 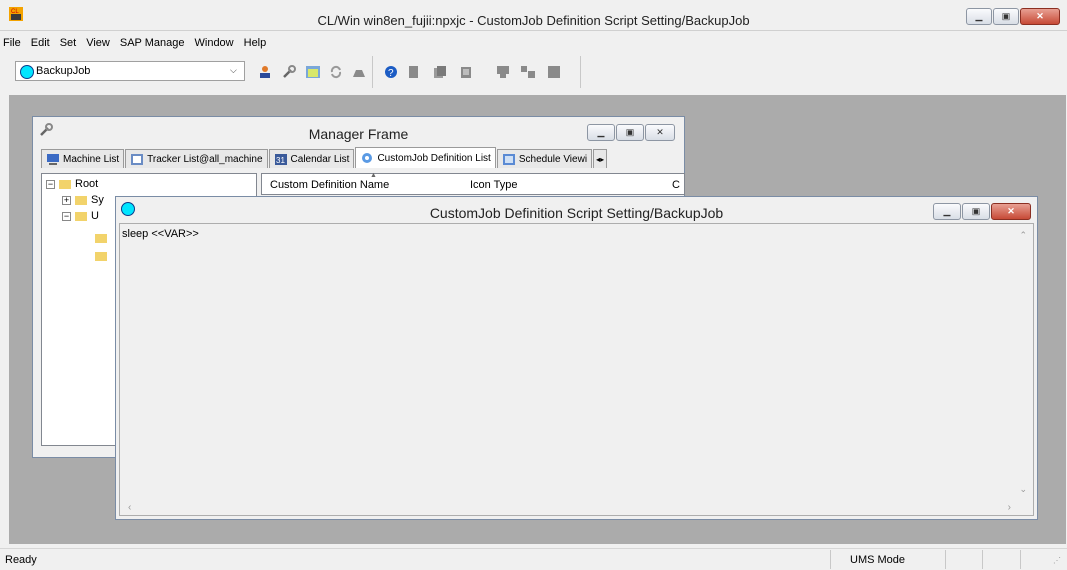 I want to click on refresh-icon, so click(x=336, y=72).